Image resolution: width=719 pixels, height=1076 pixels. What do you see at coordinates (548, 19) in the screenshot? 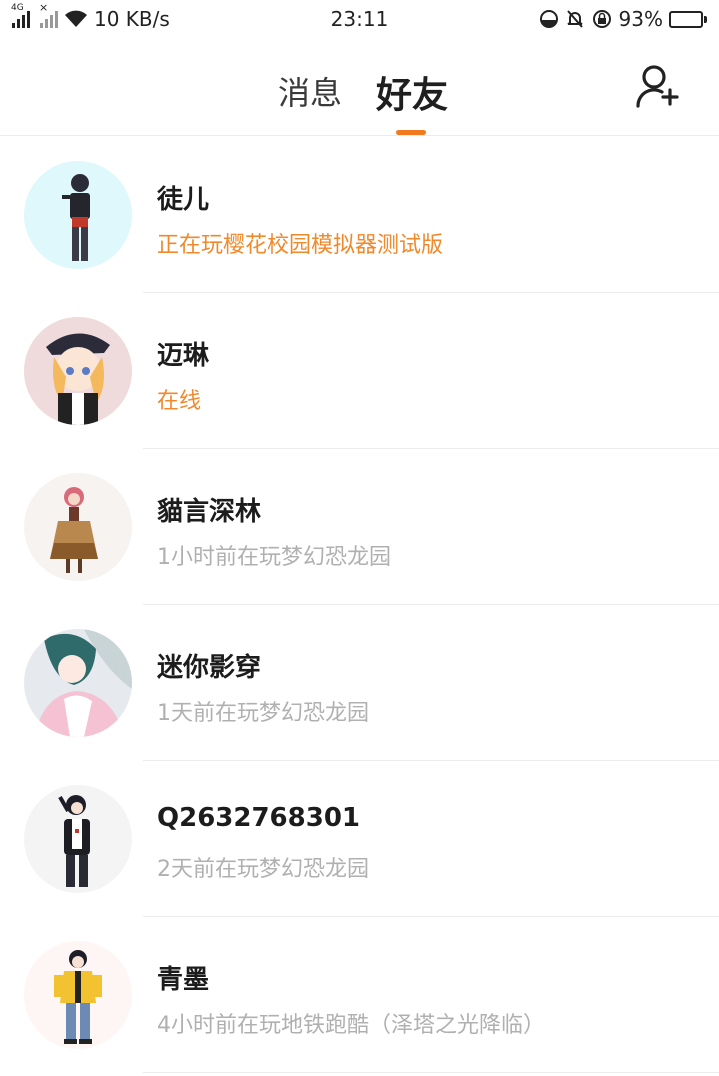
I see `data-saver-icon` at bounding box center [548, 19].